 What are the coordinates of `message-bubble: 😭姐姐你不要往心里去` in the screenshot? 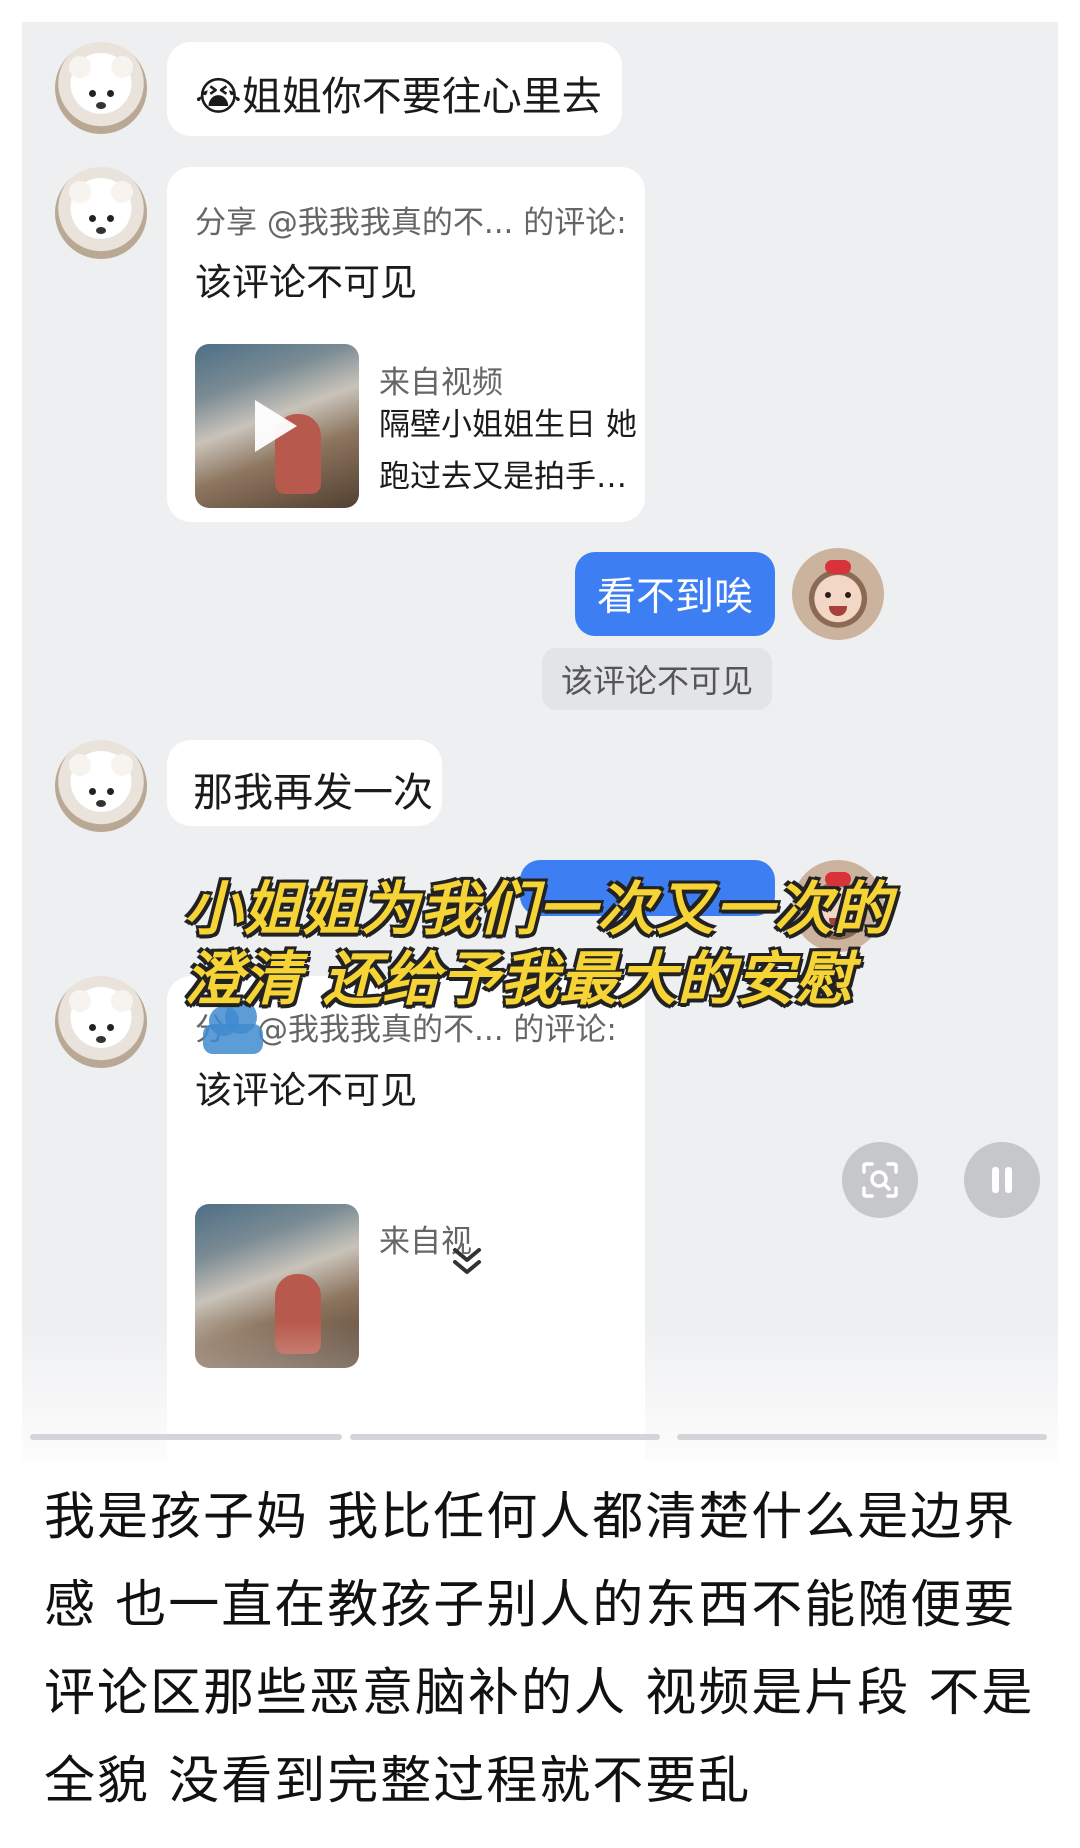 It's located at (394, 89).